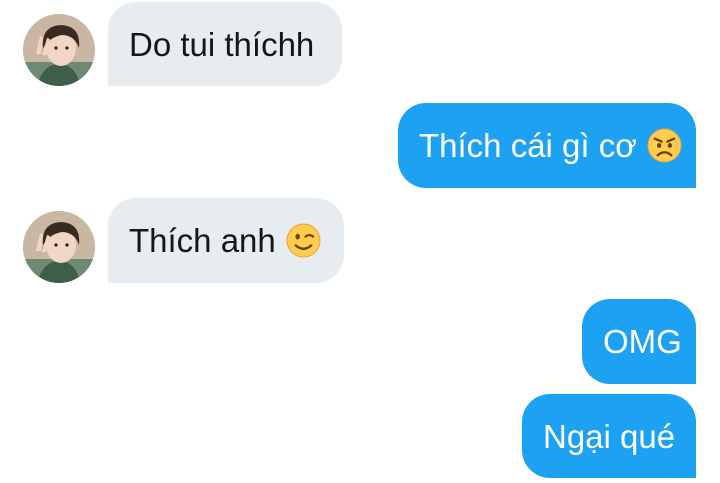 This screenshot has height=483, width=720. What do you see at coordinates (222, 44) in the screenshot?
I see `message-text: Do tui thíchh` at bounding box center [222, 44].